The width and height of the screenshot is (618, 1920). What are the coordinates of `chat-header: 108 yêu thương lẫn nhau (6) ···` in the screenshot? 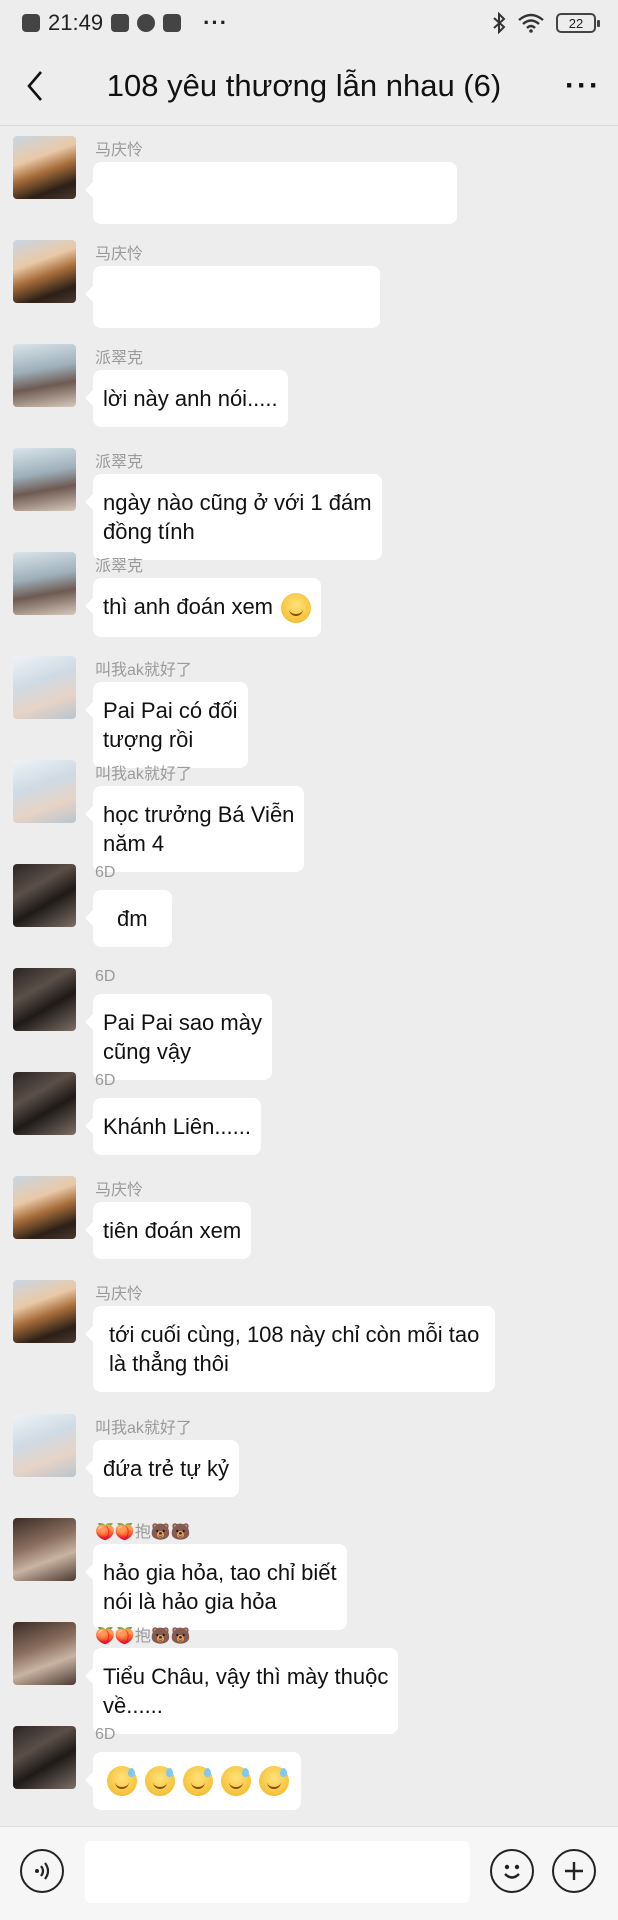 It's located at (309, 86).